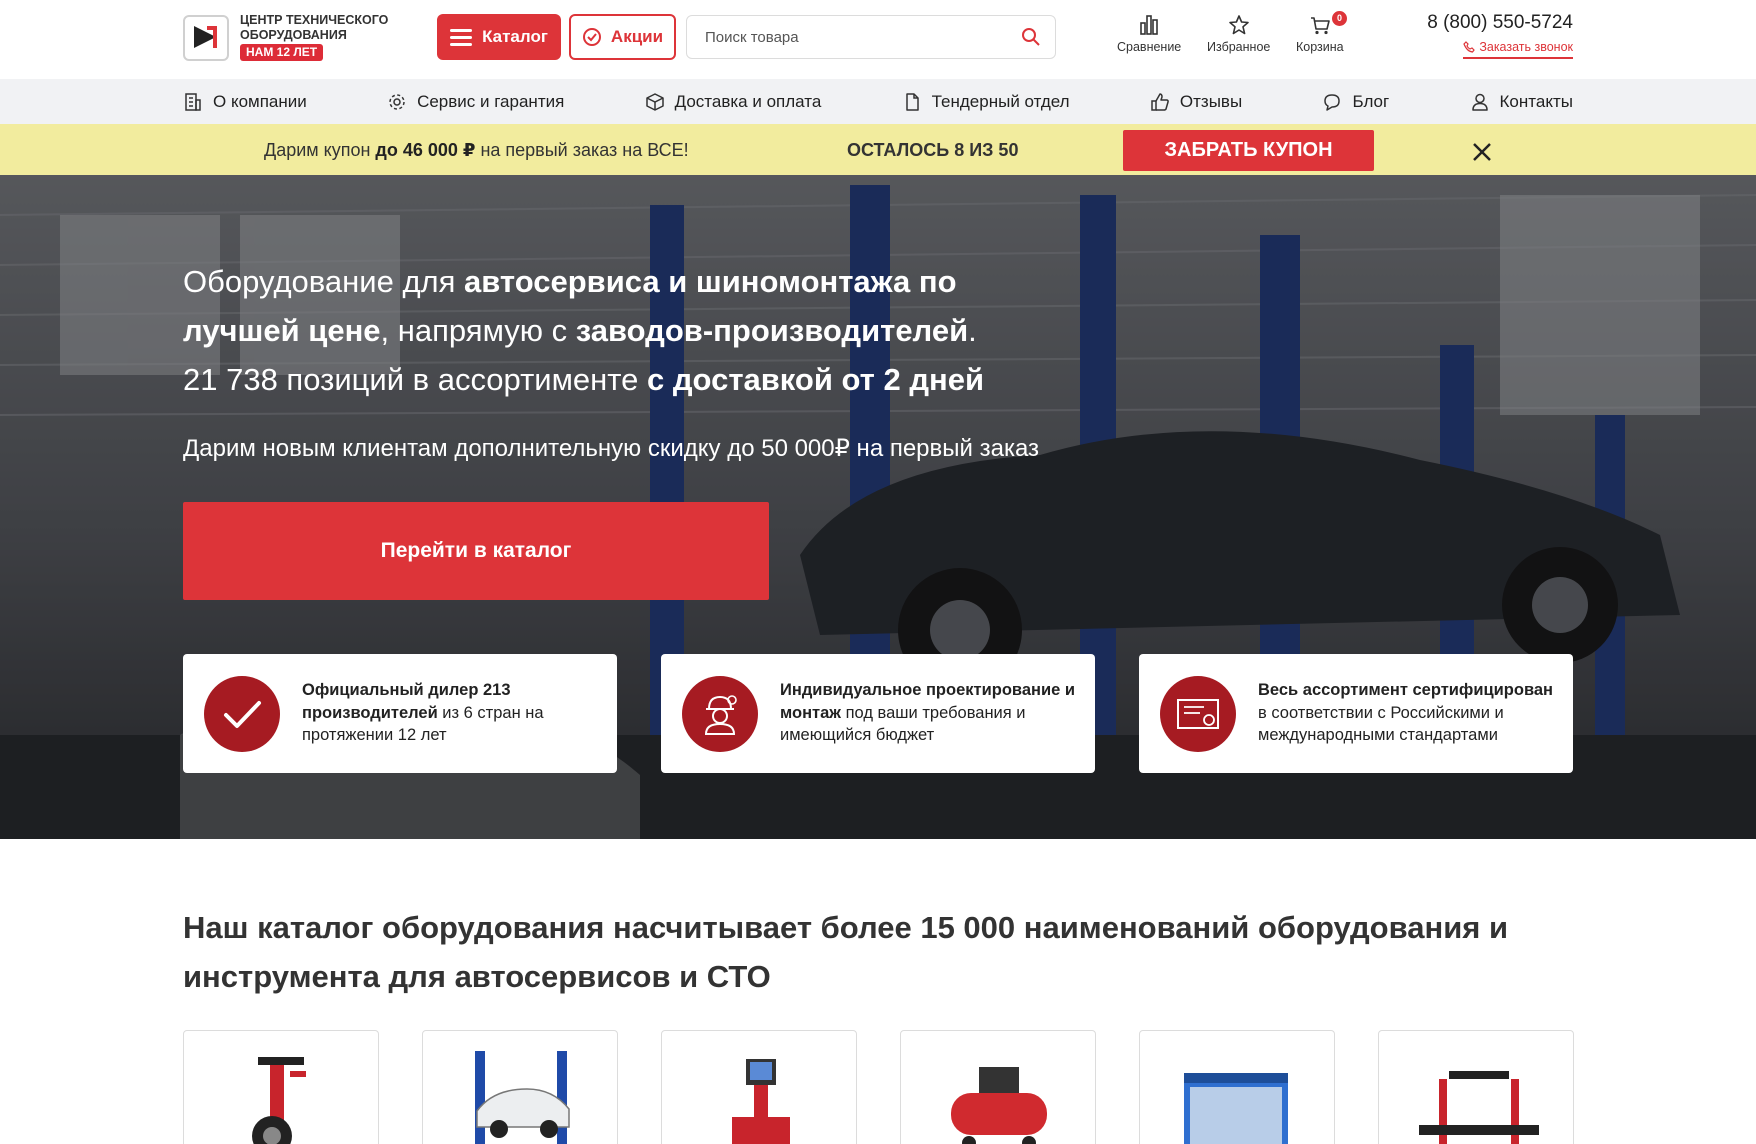  Describe the element at coordinates (1526, 47) in the screenshot. I see `callback-label: Заказать звонок` at that location.